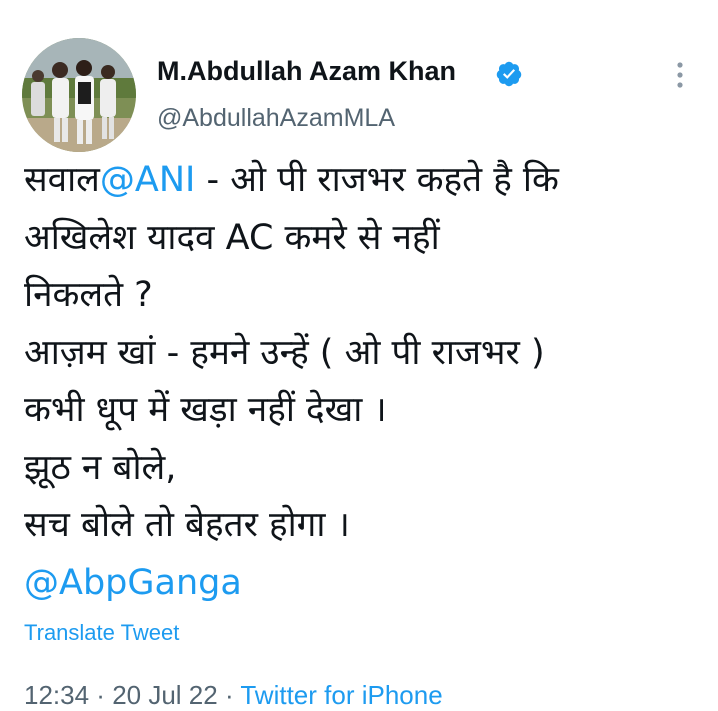 The image size is (718, 711). What do you see at coordinates (147, 180) in the screenshot?
I see `mention-link-ani: @ANI` at bounding box center [147, 180].